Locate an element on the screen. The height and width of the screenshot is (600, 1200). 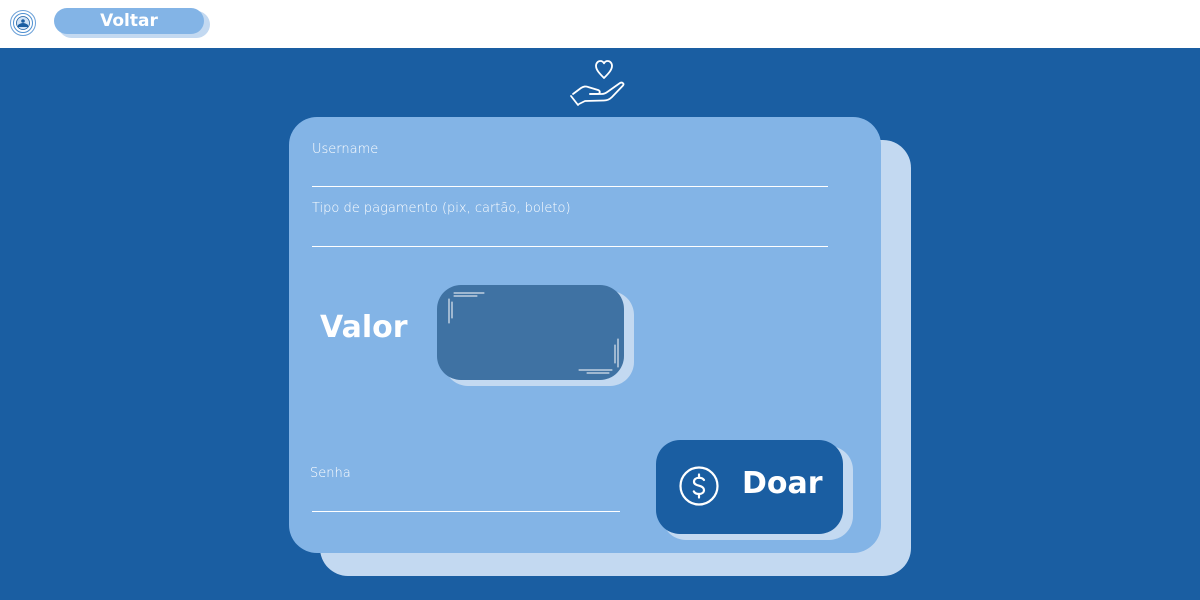
senha-input is located at coordinates (466, 499).